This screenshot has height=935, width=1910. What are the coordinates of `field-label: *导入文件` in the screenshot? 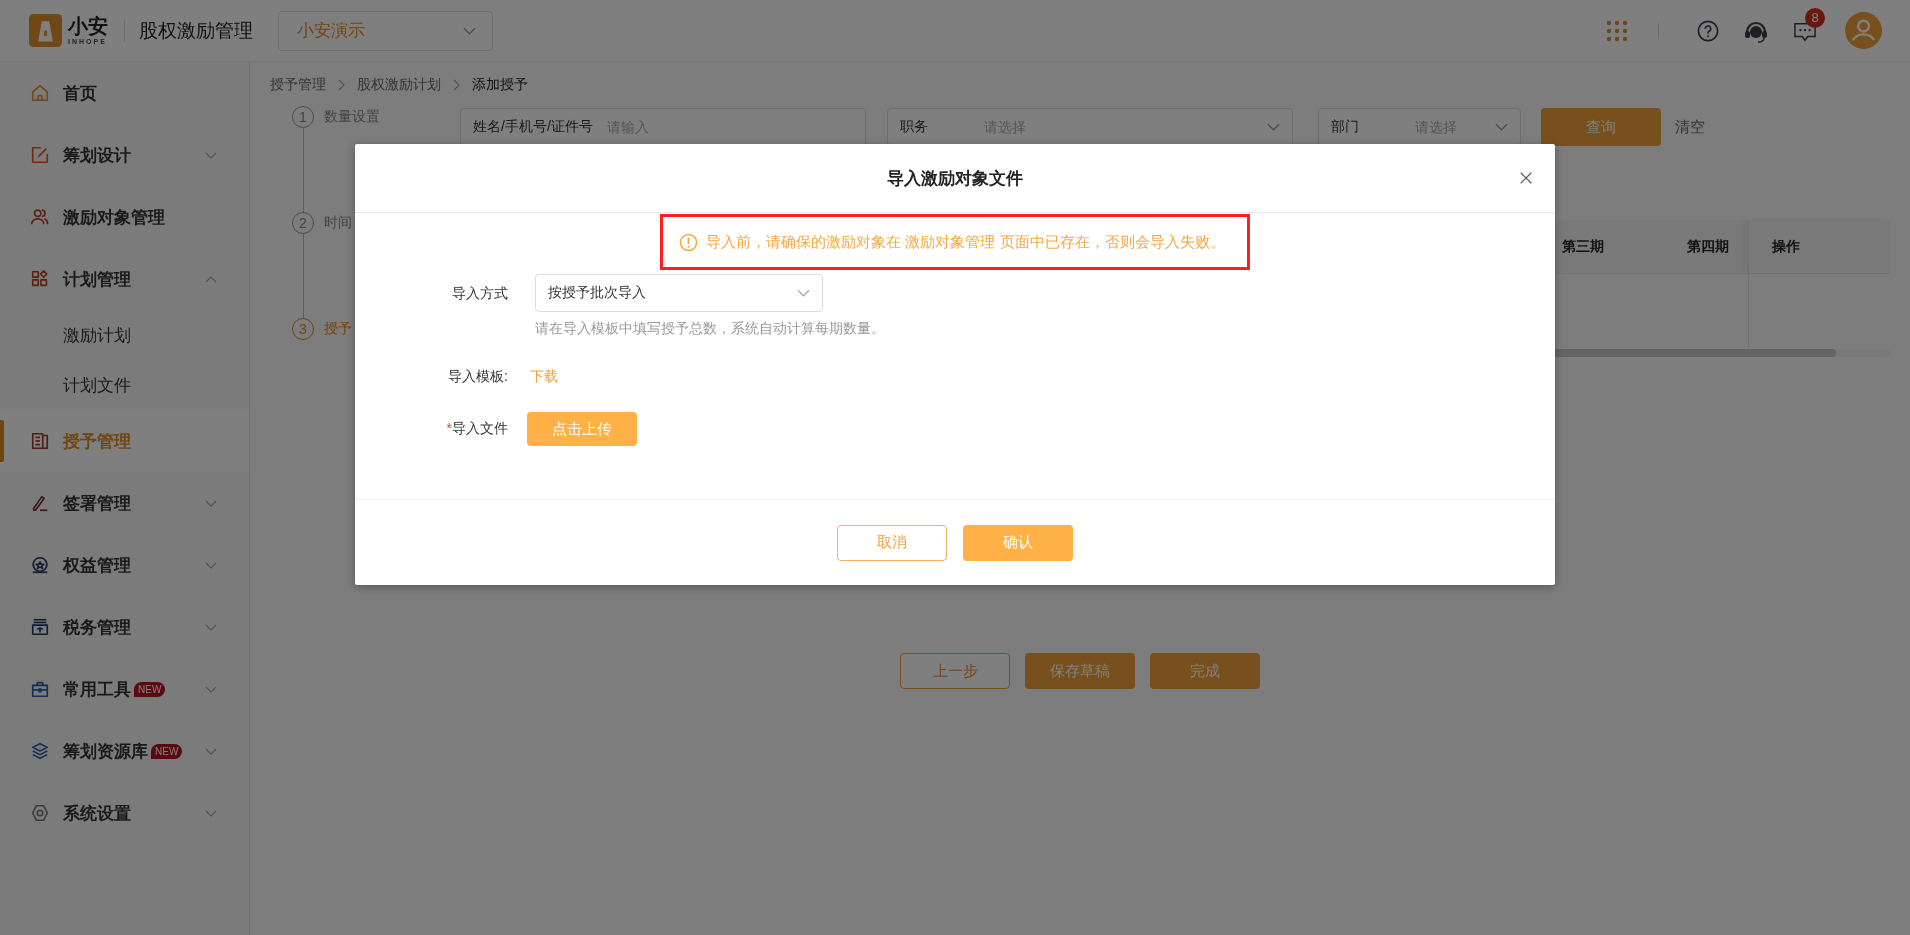 It's located at (476, 429).